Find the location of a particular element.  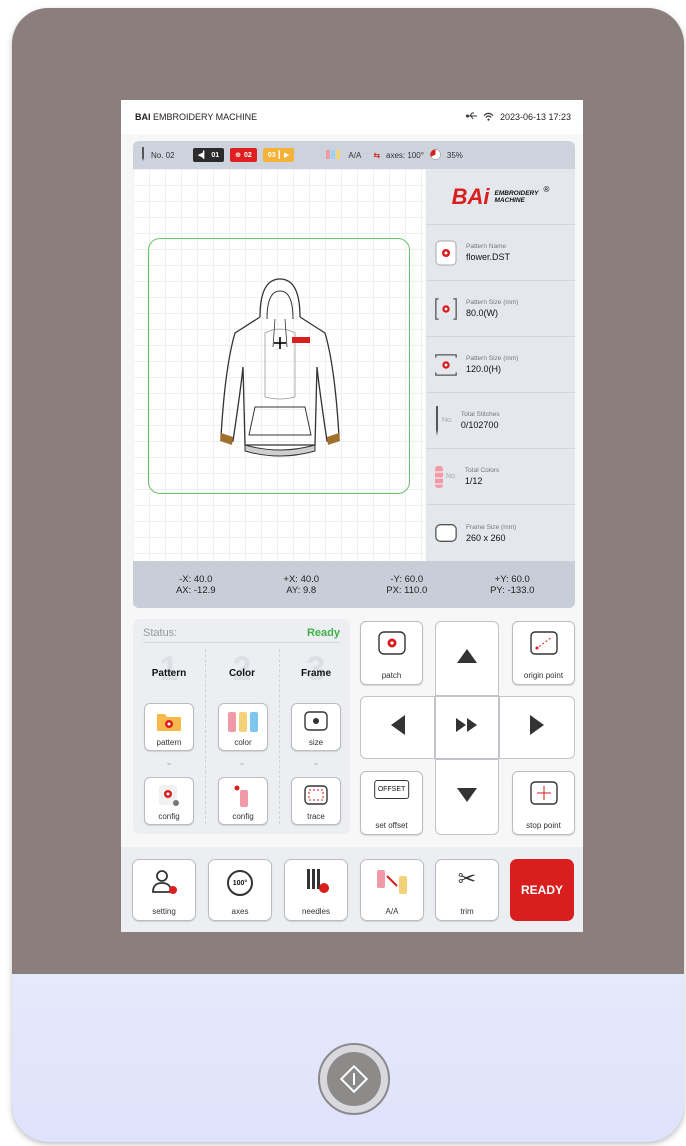

trace-icon is located at coordinates (316, 796).